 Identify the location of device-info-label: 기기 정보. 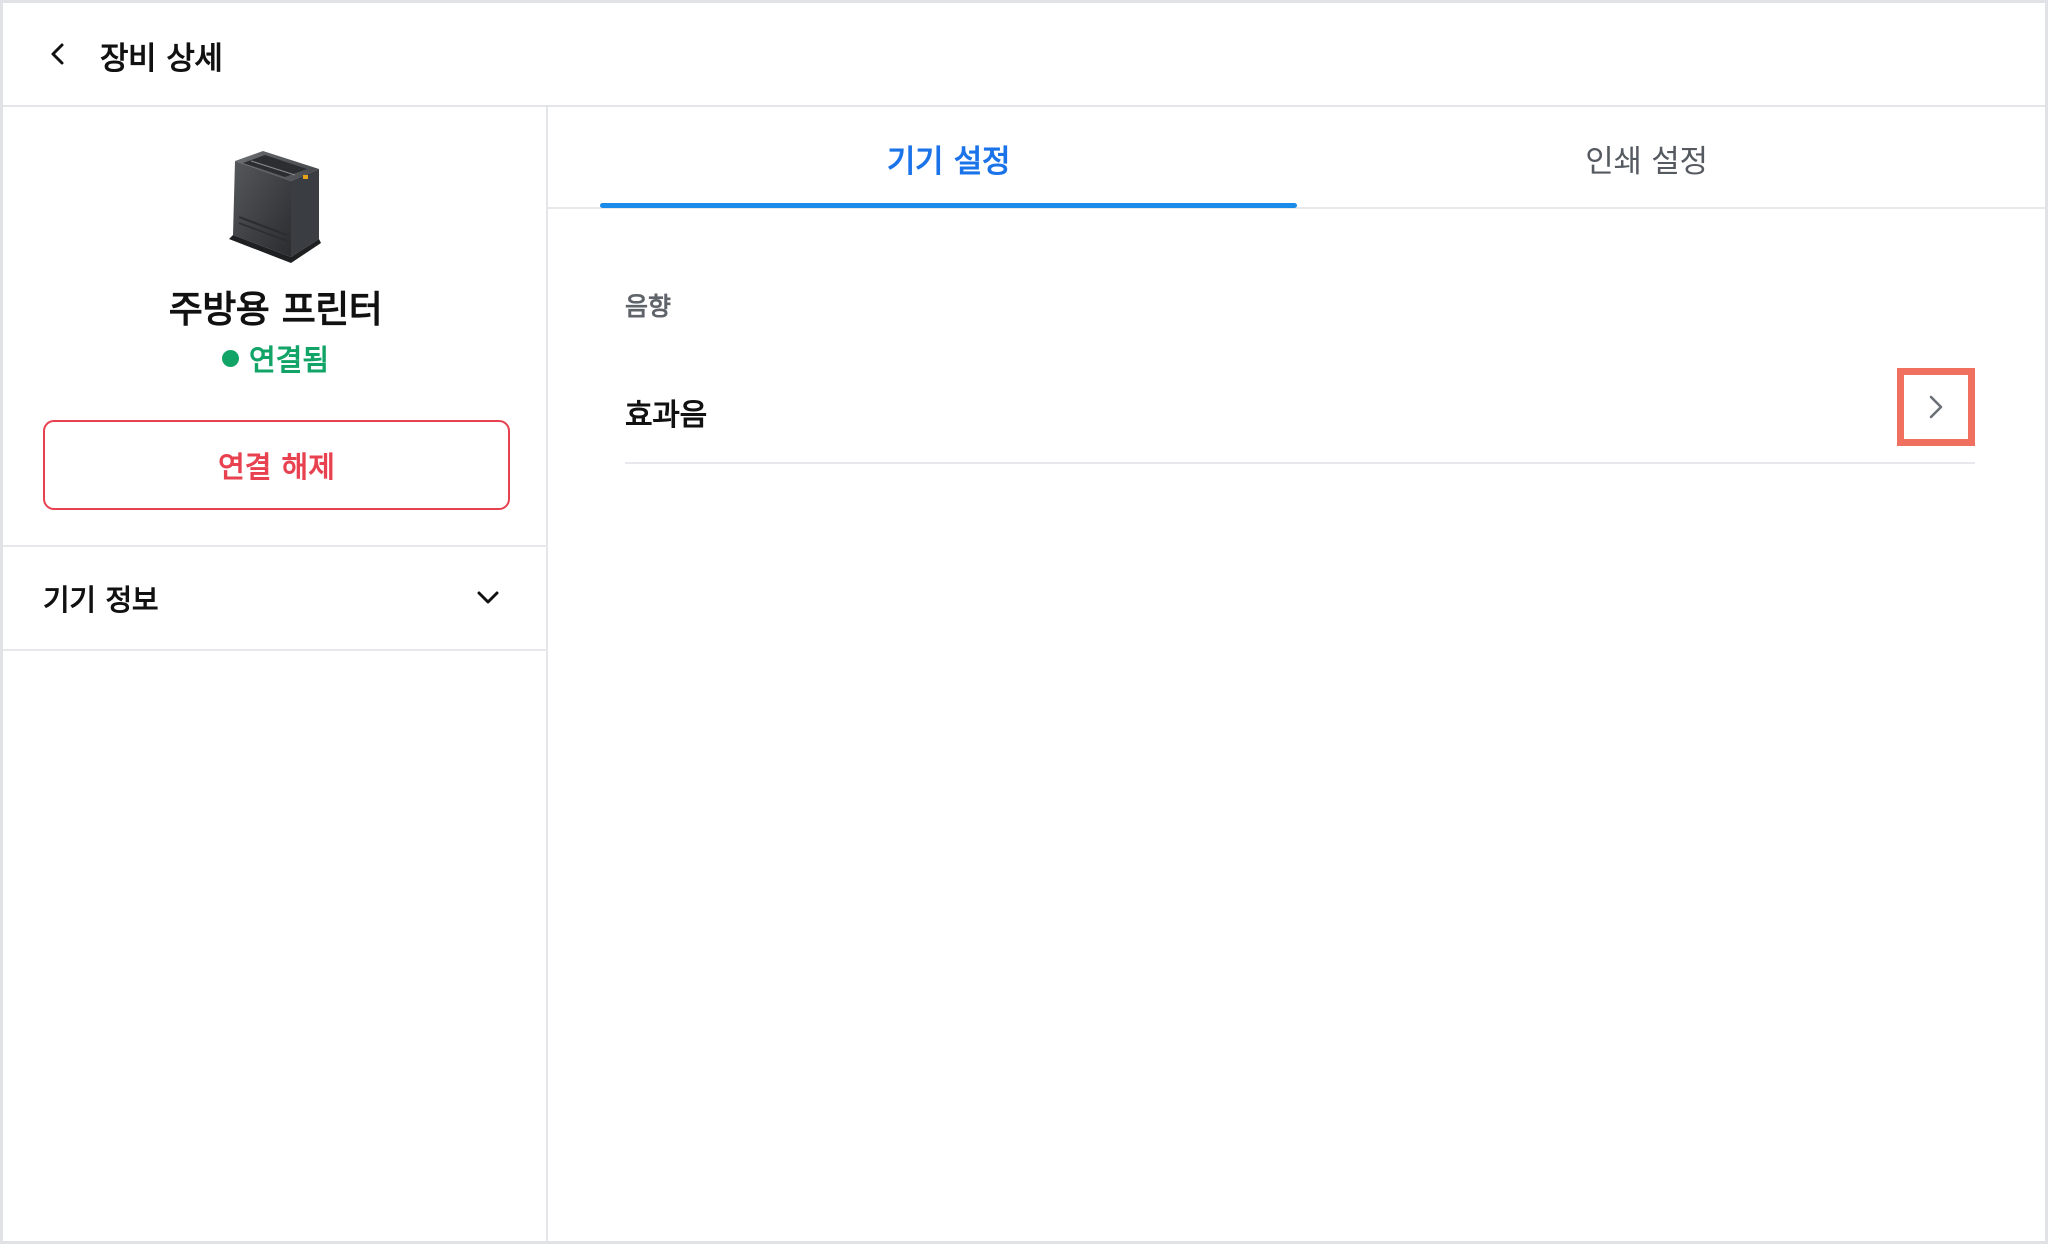
(101, 600).